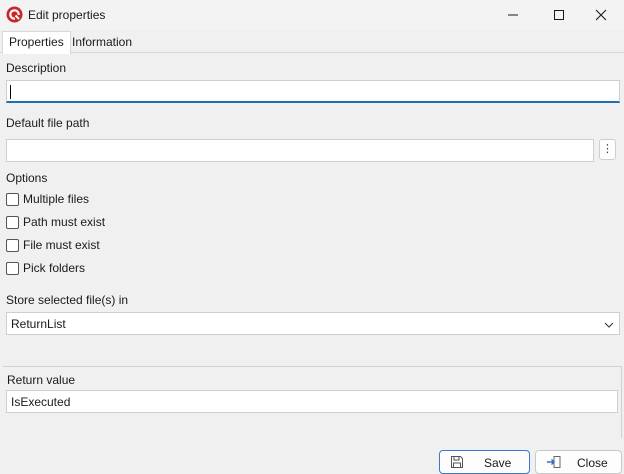 Image resolution: width=624 pixels, height=474 pixels. I want to click on maximize-icon, so click(559, 15).